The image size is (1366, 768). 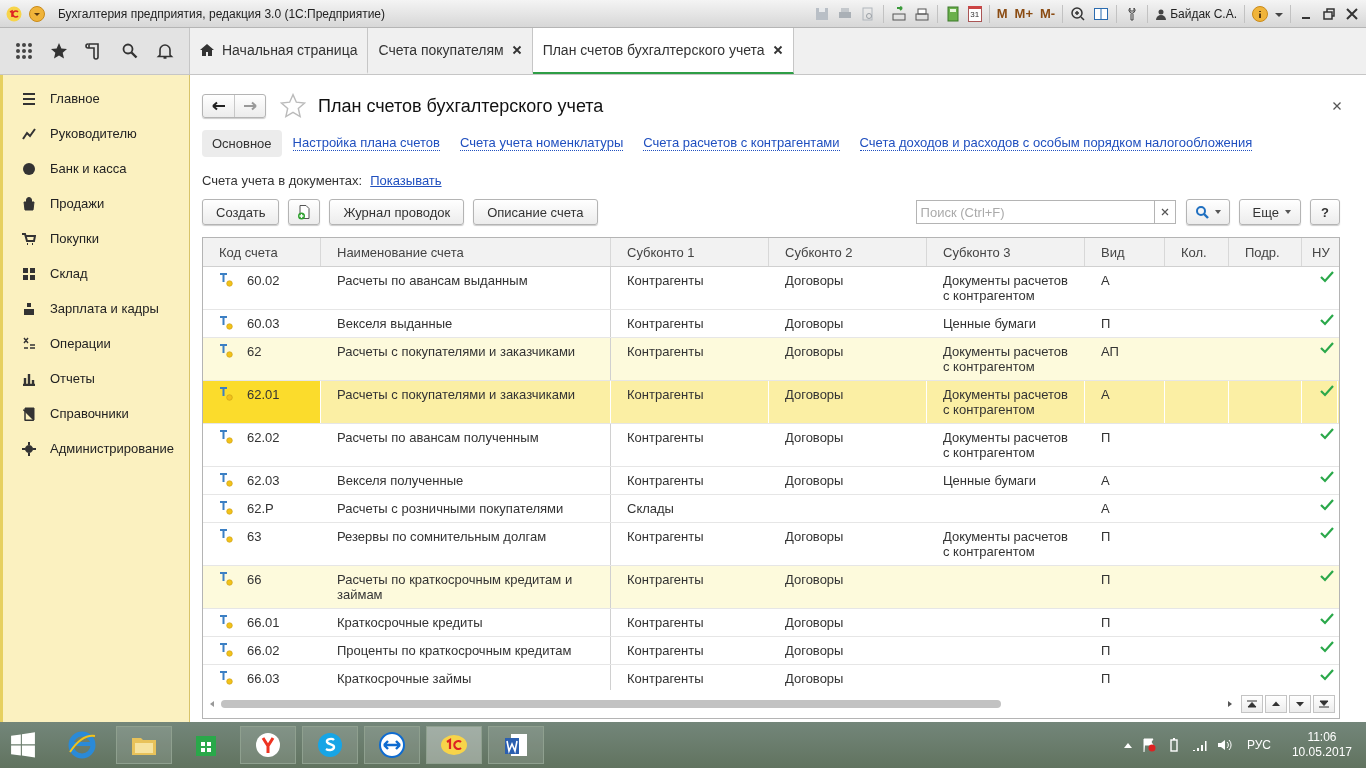 I want to click on toolbar-button: Описание счета, so click(x=535, y=212).